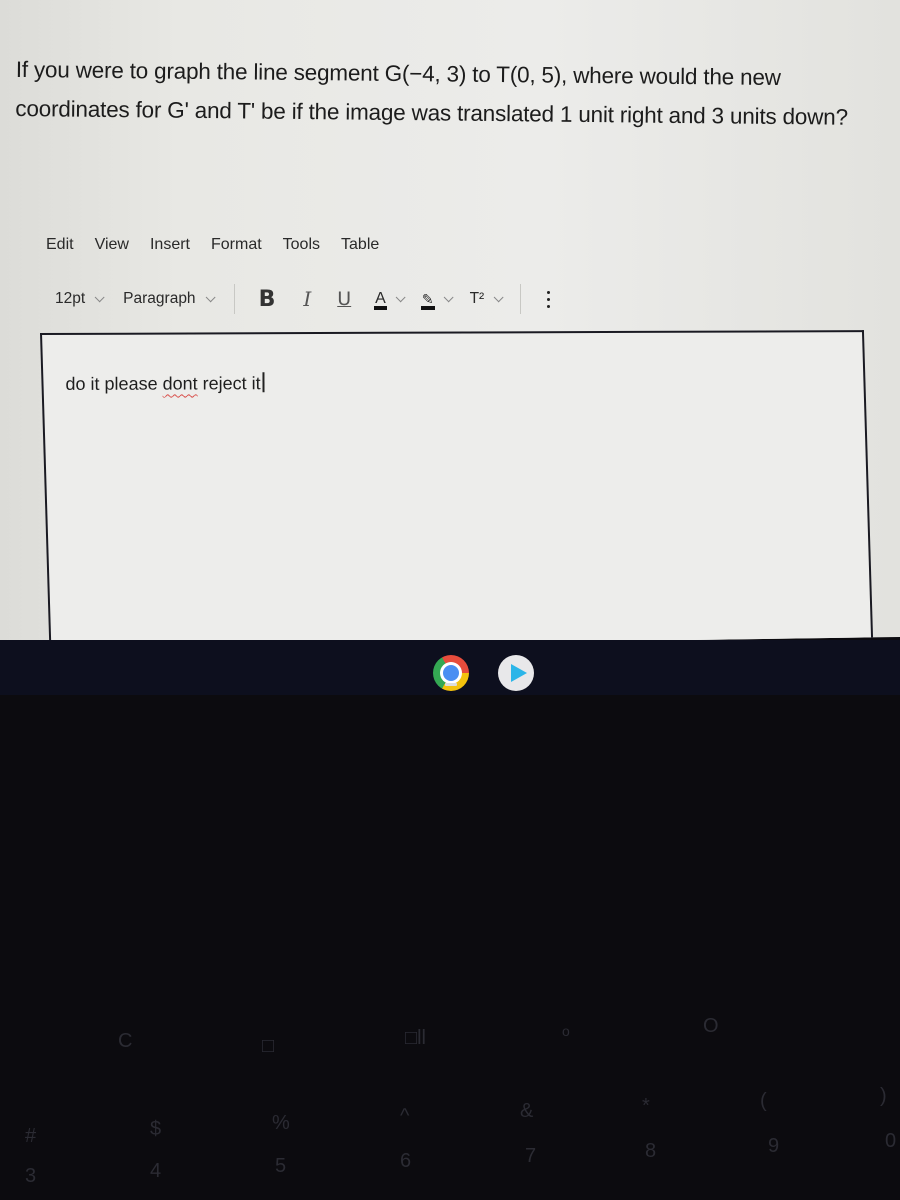 The height and width of the screenshot is (1200, 900). I want to click on key-label: *, so click(646, 1106).